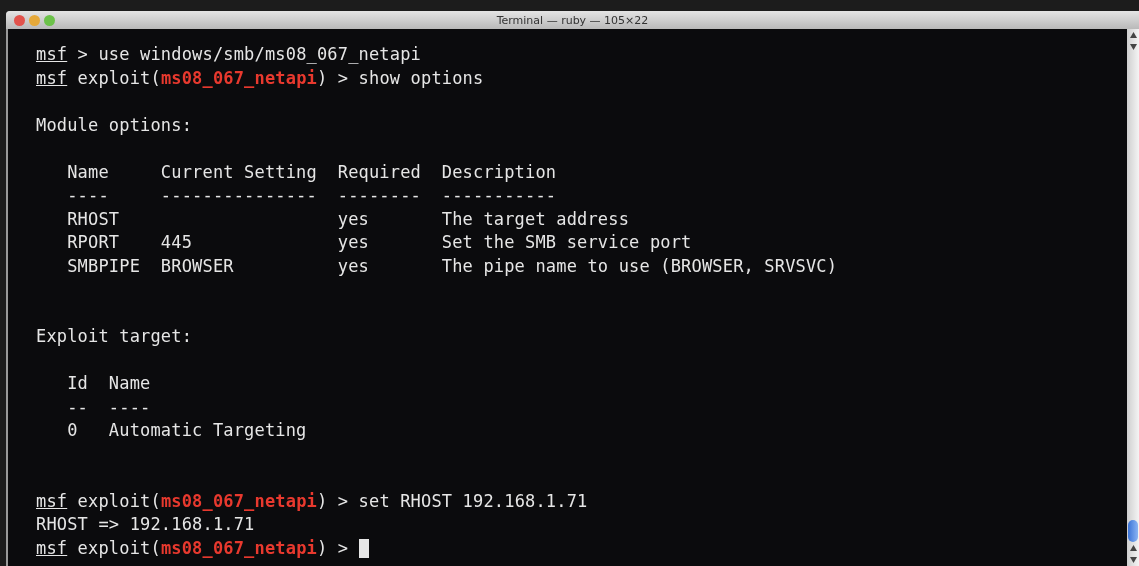 The width and height of the screenshot is (1139, 566). I want to click on command-text: ) > show options, so click(400, 78).